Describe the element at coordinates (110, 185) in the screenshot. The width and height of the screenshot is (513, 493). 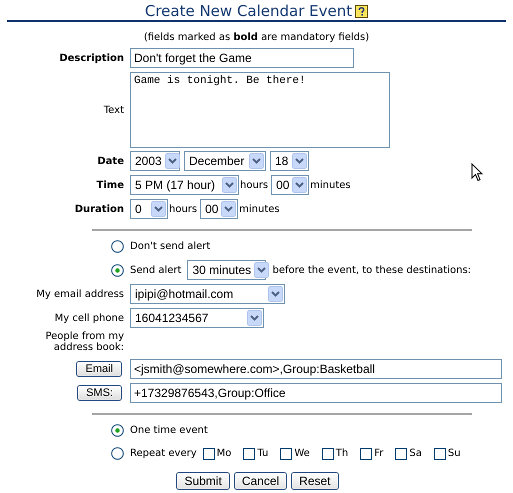
I see `field-label: Time` at that location.